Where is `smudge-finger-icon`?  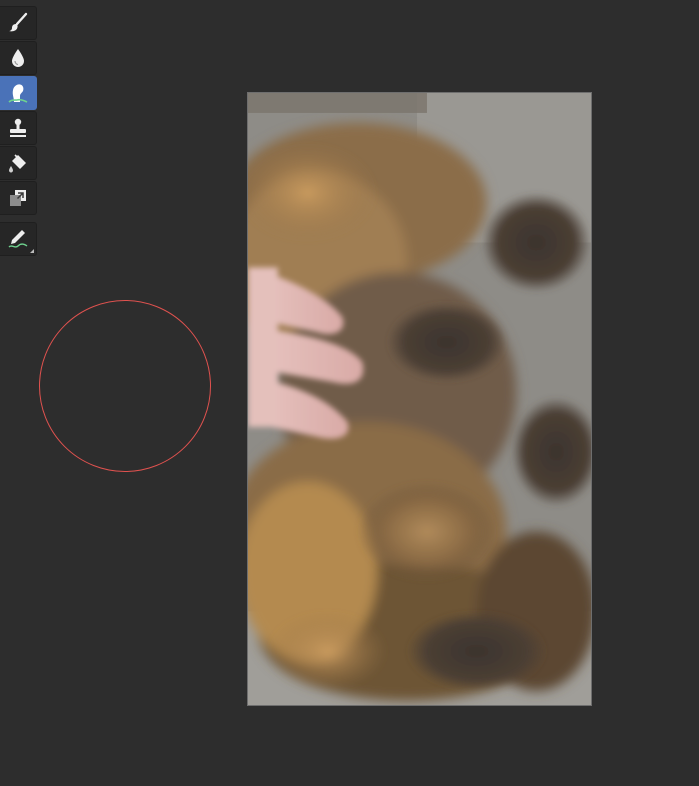 smudge-finger-icon is located at coordinates (18, 93).